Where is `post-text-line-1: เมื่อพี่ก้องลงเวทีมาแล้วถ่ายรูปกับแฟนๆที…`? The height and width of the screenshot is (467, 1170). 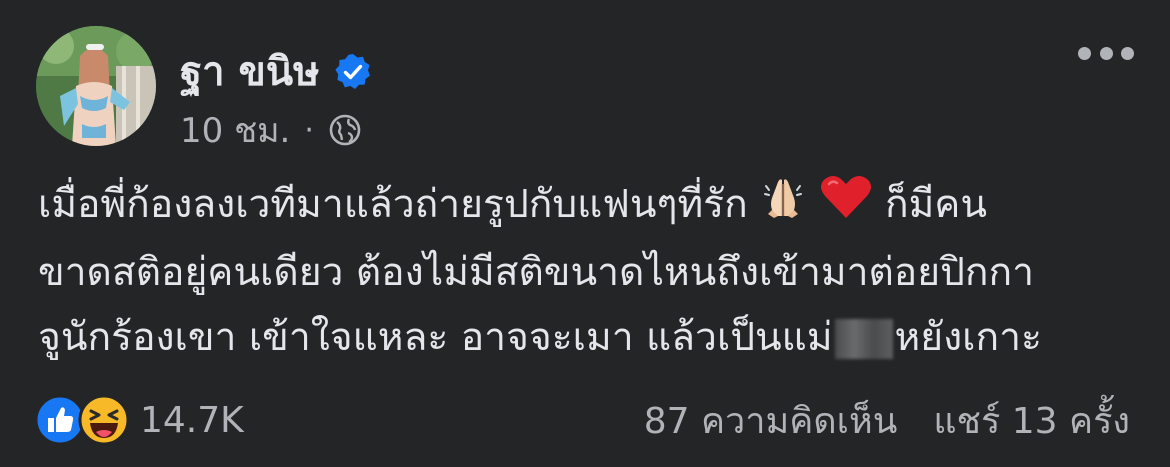 post-text-line-1: เมื่อพี่ก้องลงเวทีมาแล้วถ่ายรูปกับแฟนๆที… is located at coordinates (588, 206).